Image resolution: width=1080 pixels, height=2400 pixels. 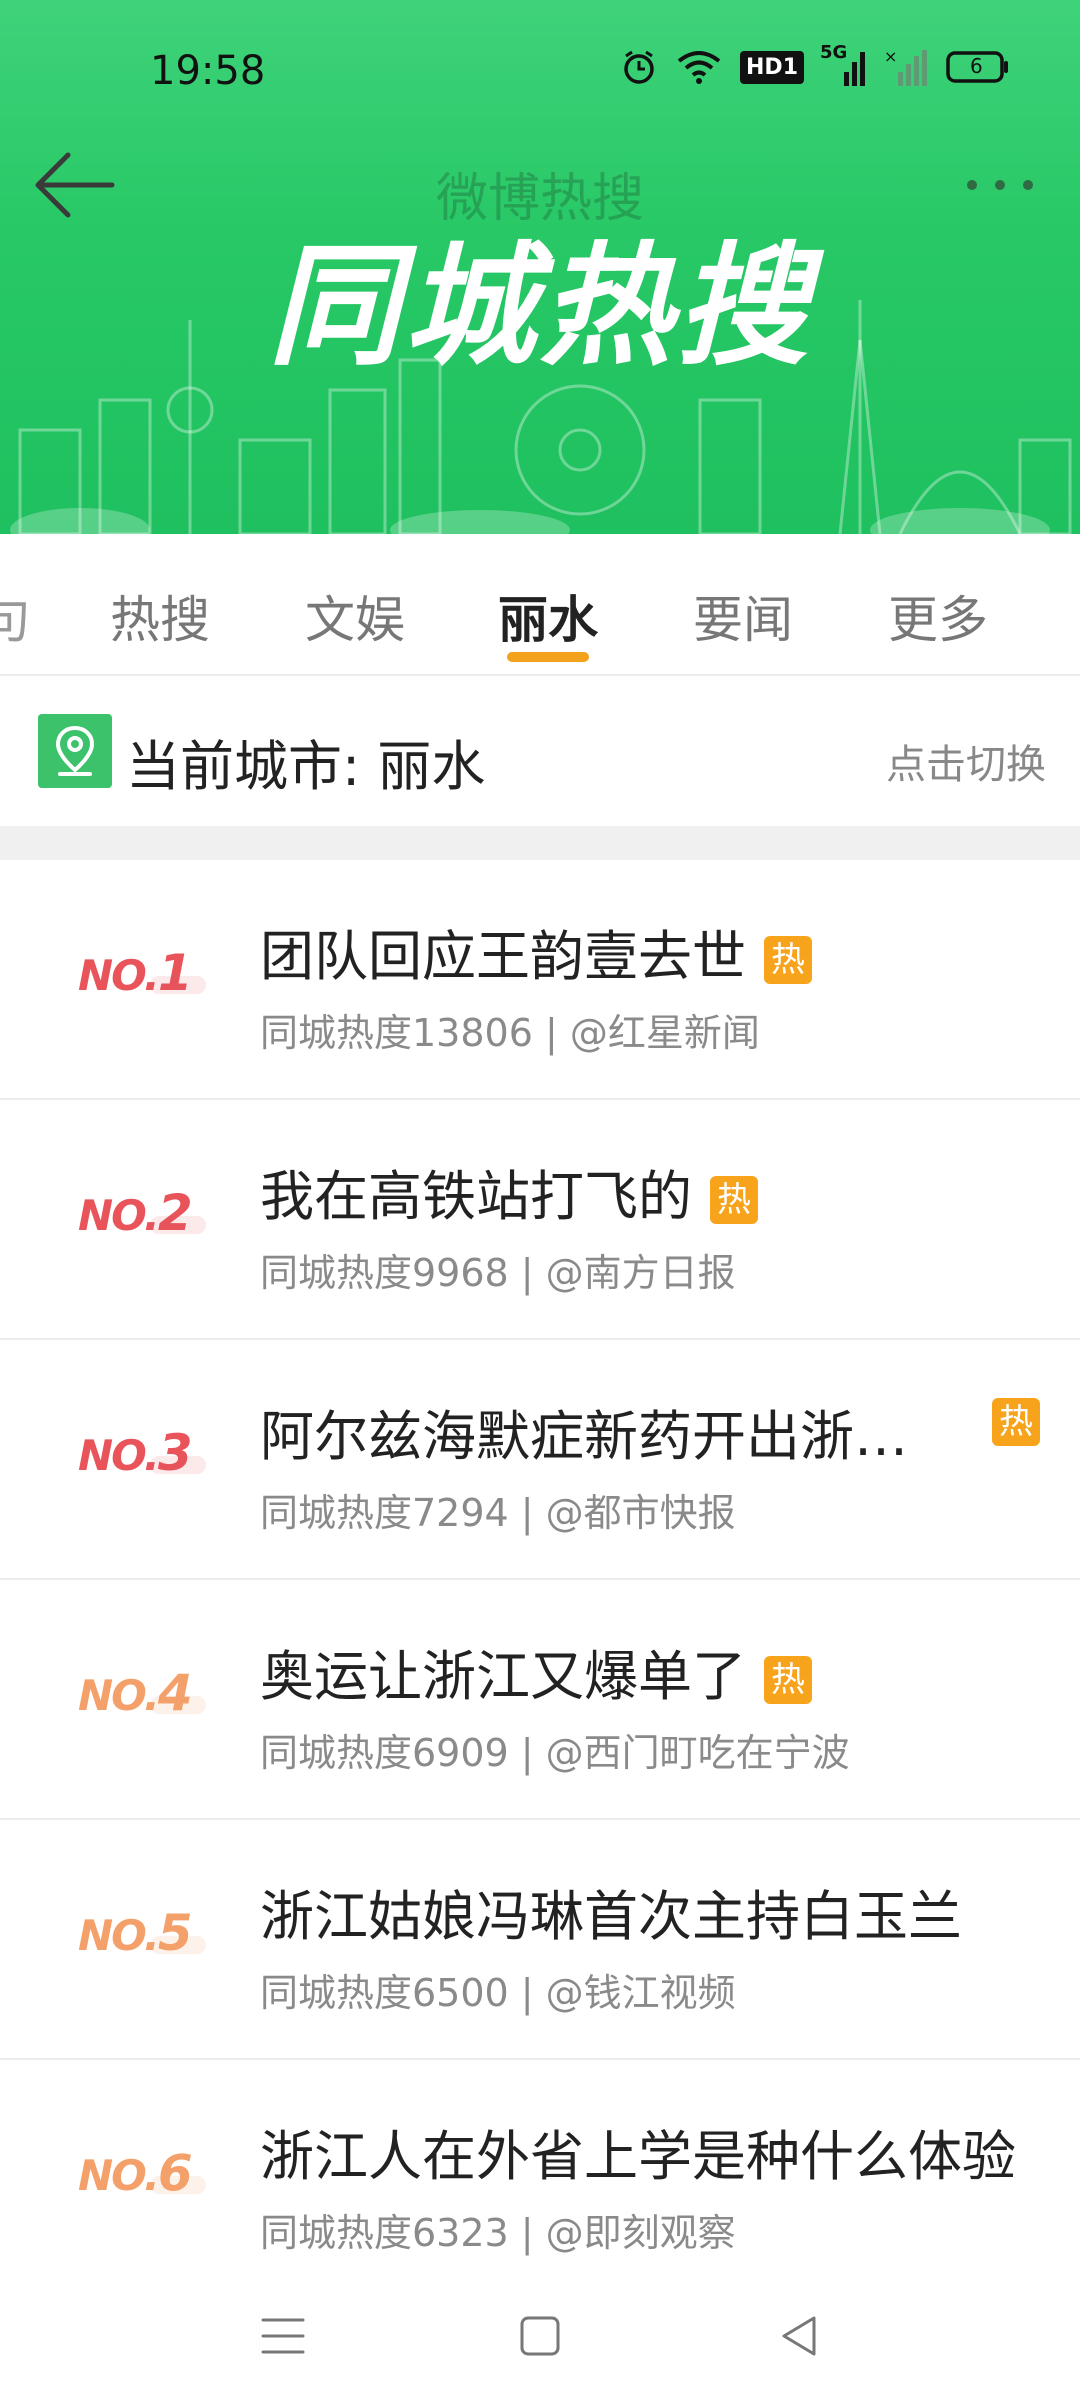 What do you see at coordinates (75, 751) in the screenshot?
I see `location-pin-icon` at bounding box center [75, 751].